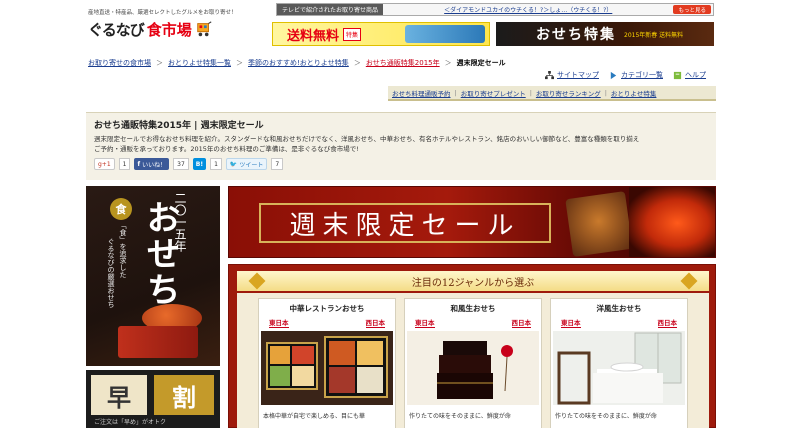  I want to click on chinese-osechi-image, so click(327, 368).